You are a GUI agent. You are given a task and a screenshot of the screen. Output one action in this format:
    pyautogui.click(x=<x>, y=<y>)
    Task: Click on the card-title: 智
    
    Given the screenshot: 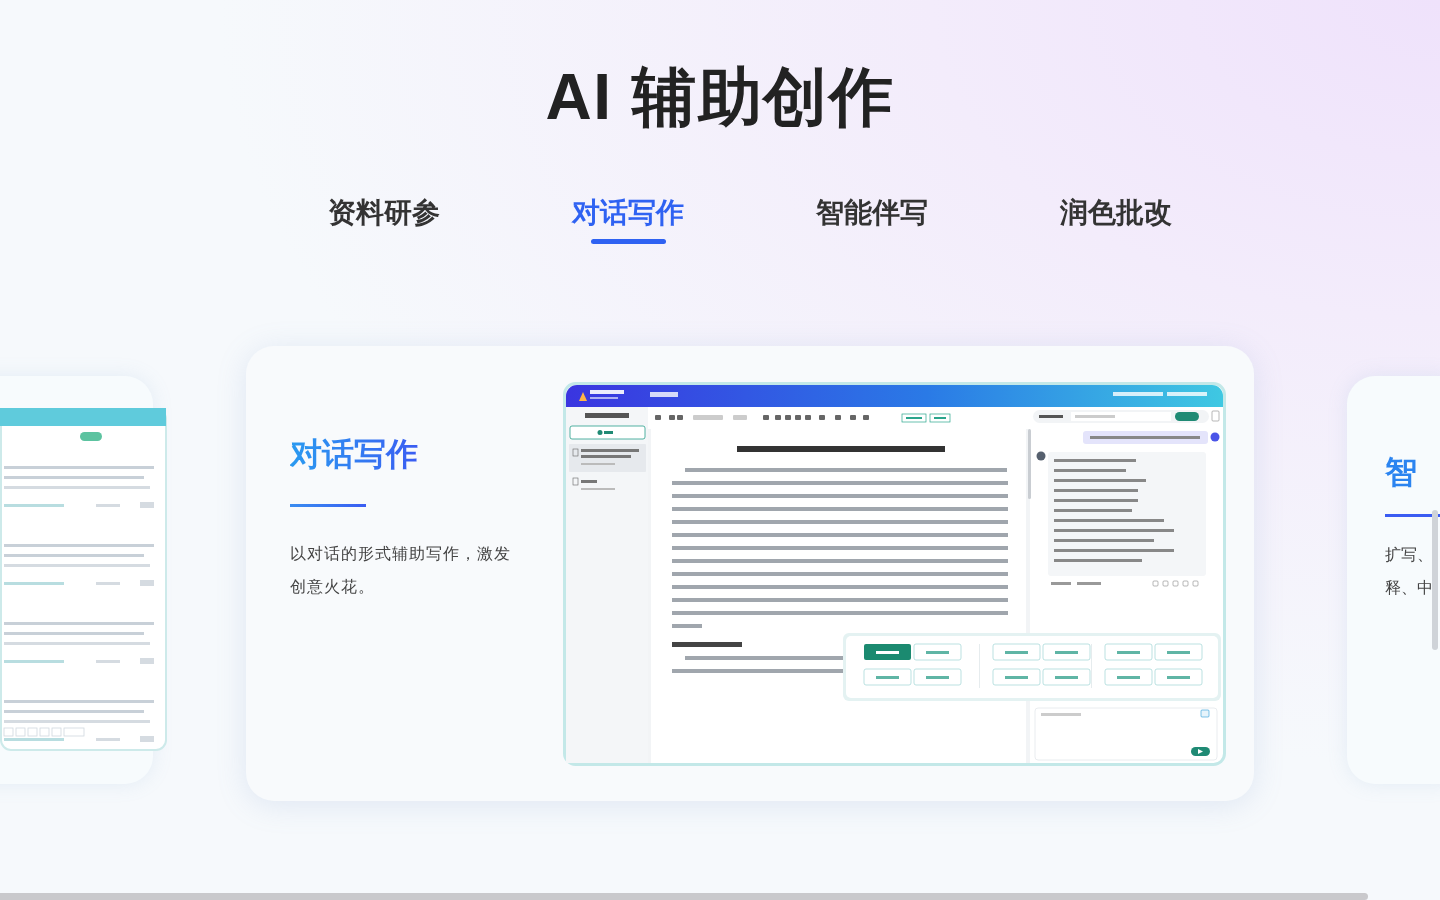 What is the action you would take?
    pyautogui.click(x=1401, y=472)
    